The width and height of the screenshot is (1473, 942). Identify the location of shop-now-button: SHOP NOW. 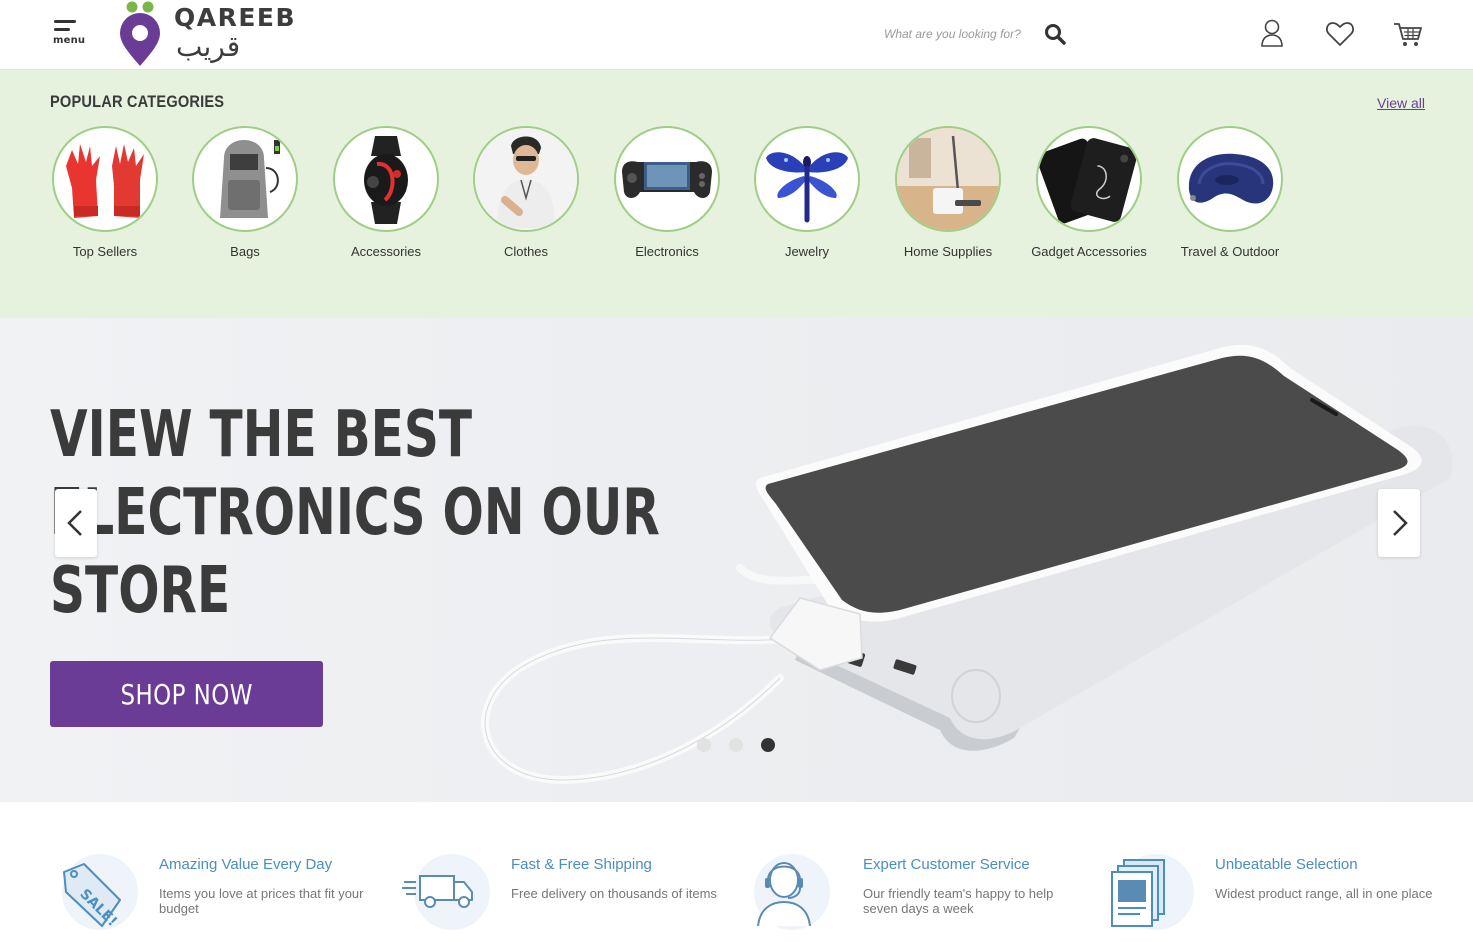
(186, 694).